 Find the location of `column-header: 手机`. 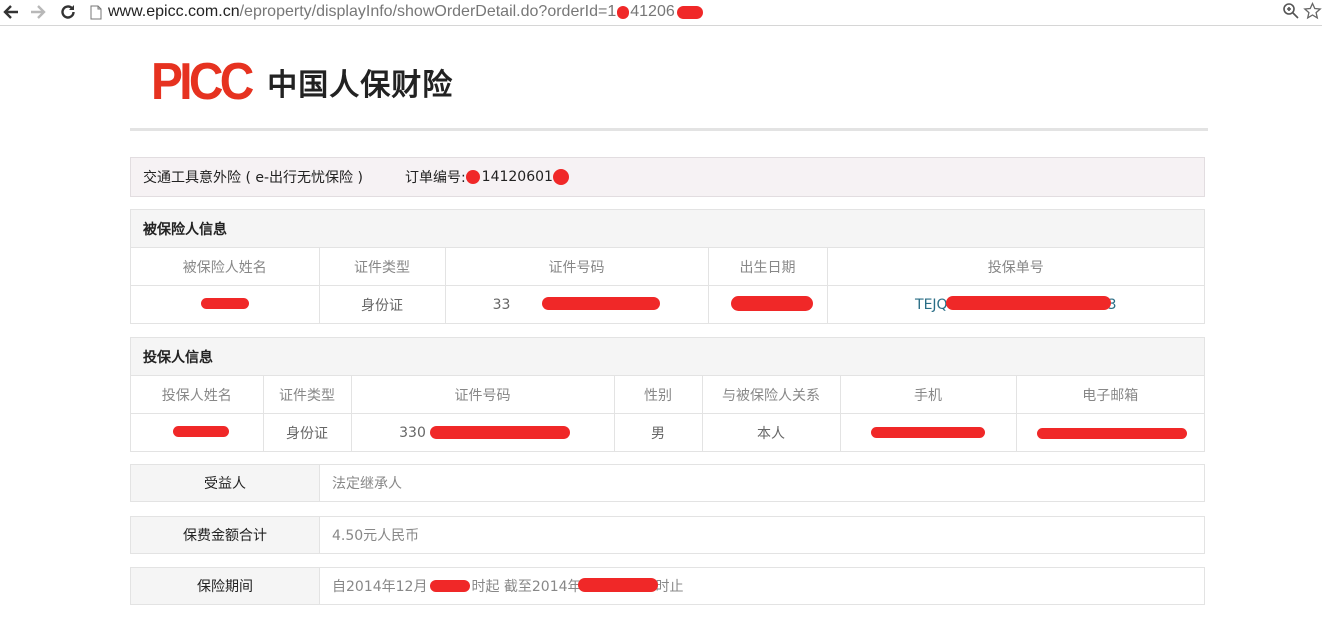

column-header: 手机 is located at coordinates (928, 395).